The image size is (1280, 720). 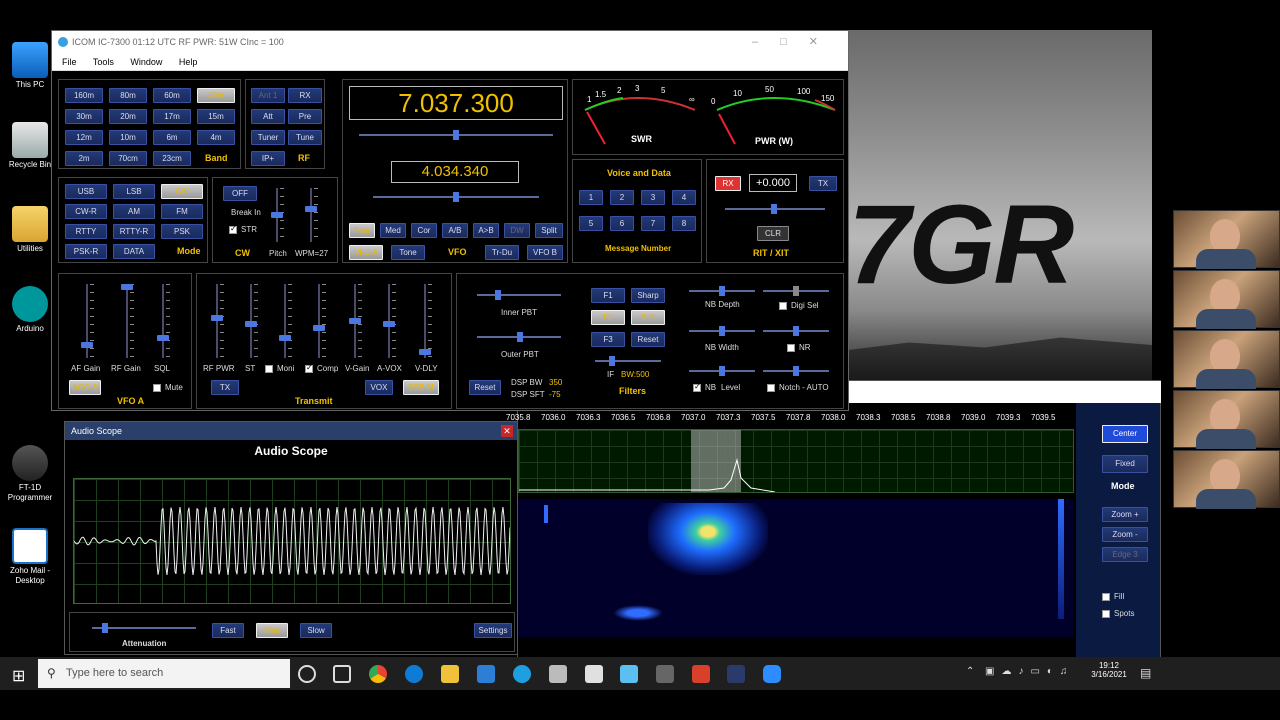 What do you see at coordinates (305, 137) in the screenshot?
I see `tune-button: Tune` at bounding box center [305, 137].